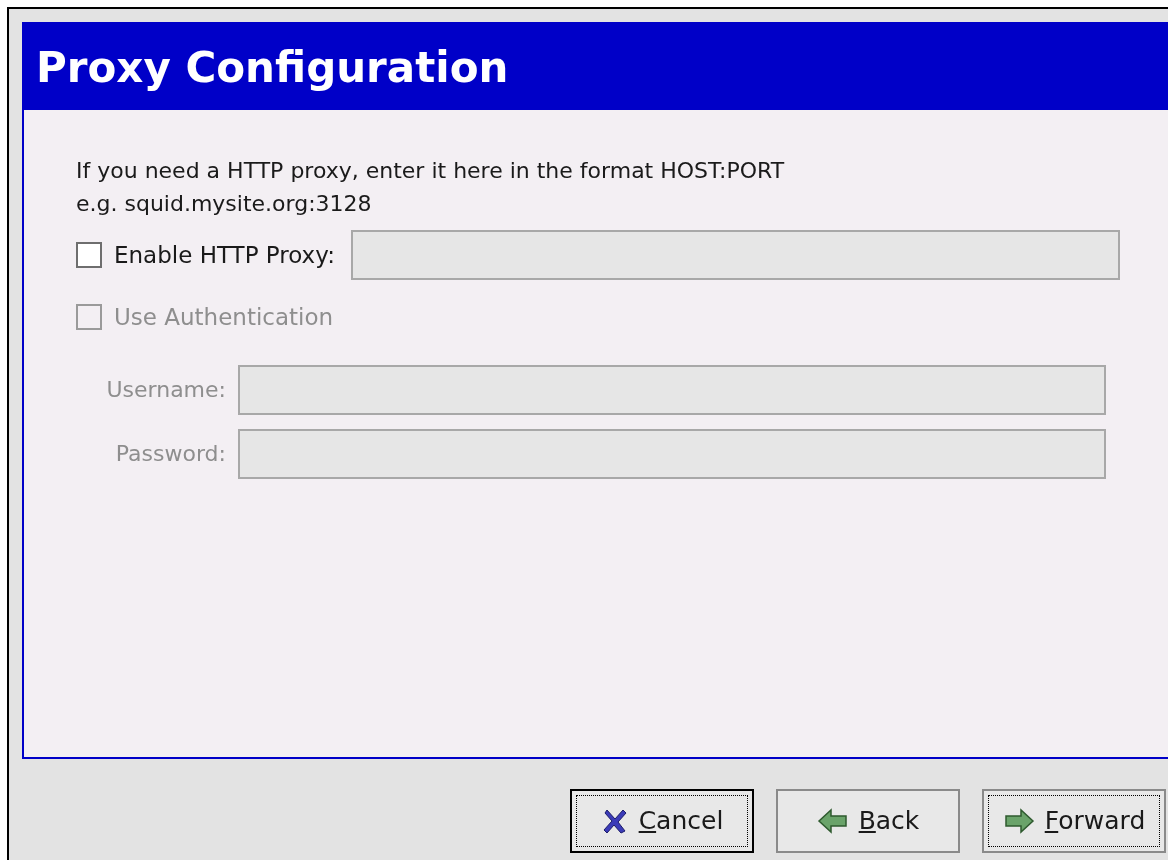  I want to click on dialog-button: Cancel, so click(662, 821).